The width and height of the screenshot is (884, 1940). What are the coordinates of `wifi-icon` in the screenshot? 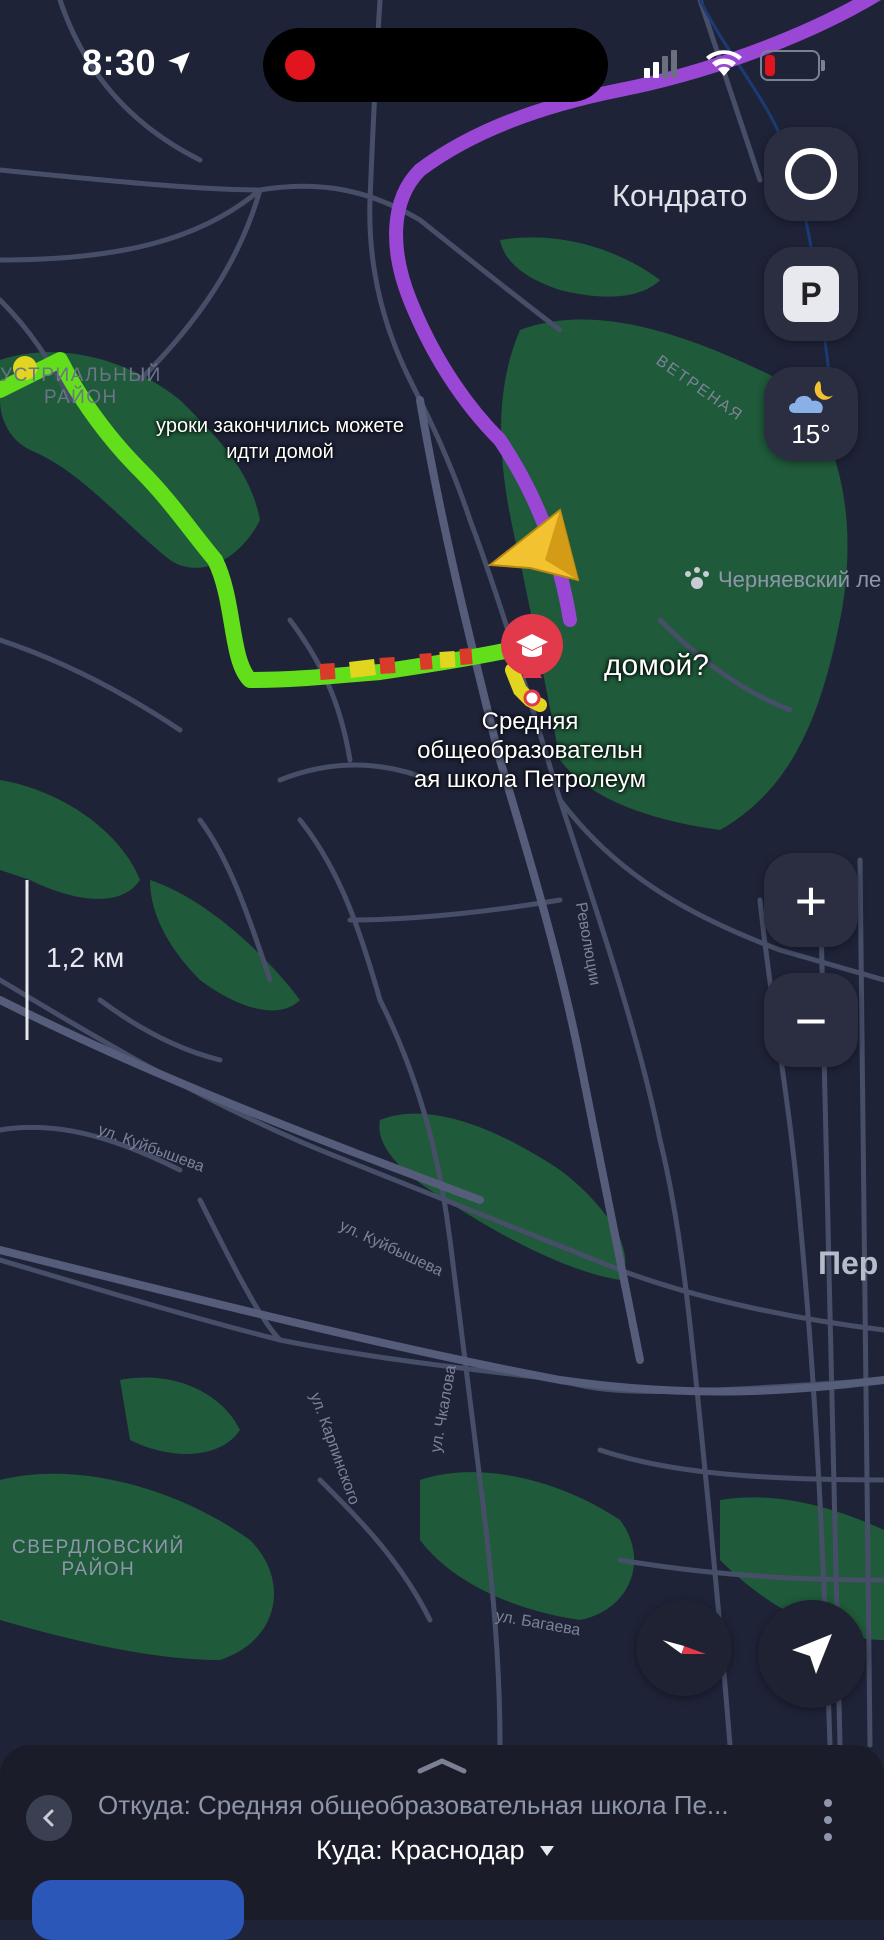 It's located at (724, 63).